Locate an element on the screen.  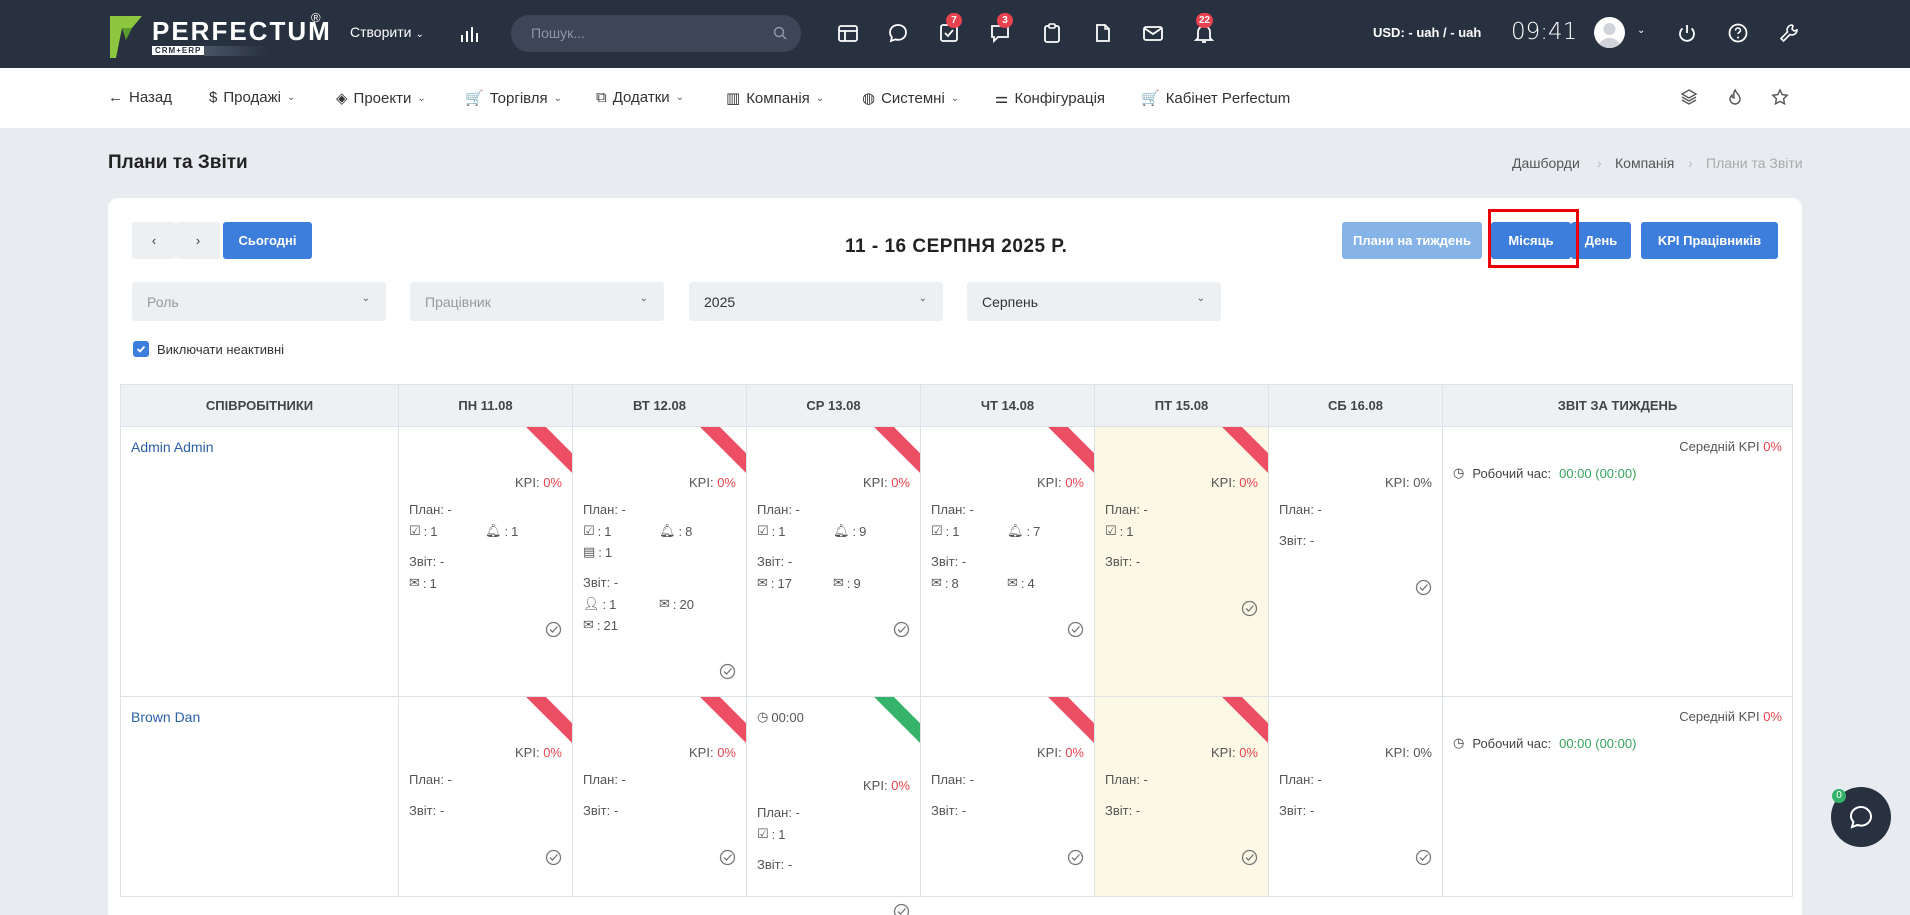
clipboard-icon is located at coordinates (1052, 33).